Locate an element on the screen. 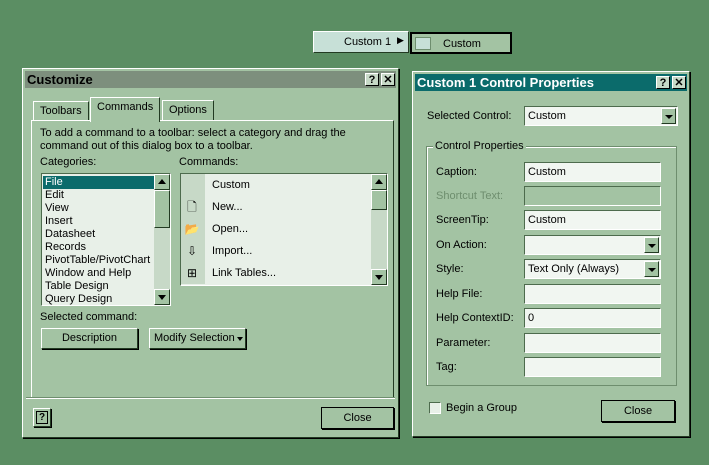  chevron-right-icon: ▶ is located at coordinates (400, 40).